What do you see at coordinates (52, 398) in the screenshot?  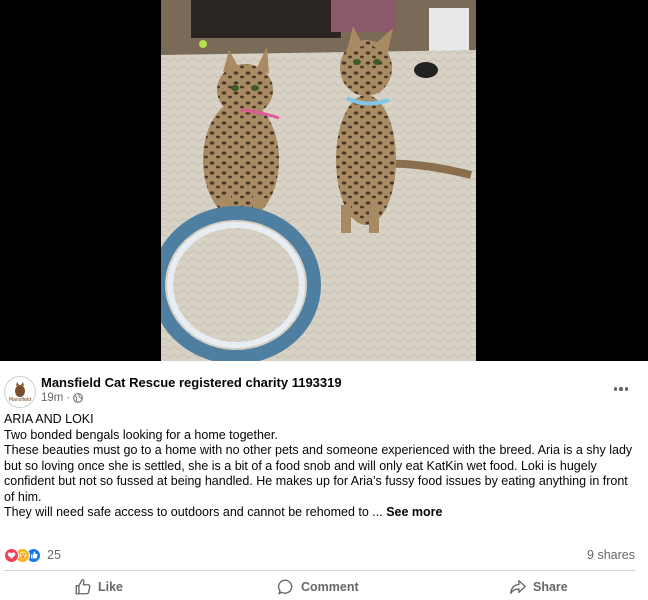 I see `post-timestamp: 19m` at bounding box center [52, 398].